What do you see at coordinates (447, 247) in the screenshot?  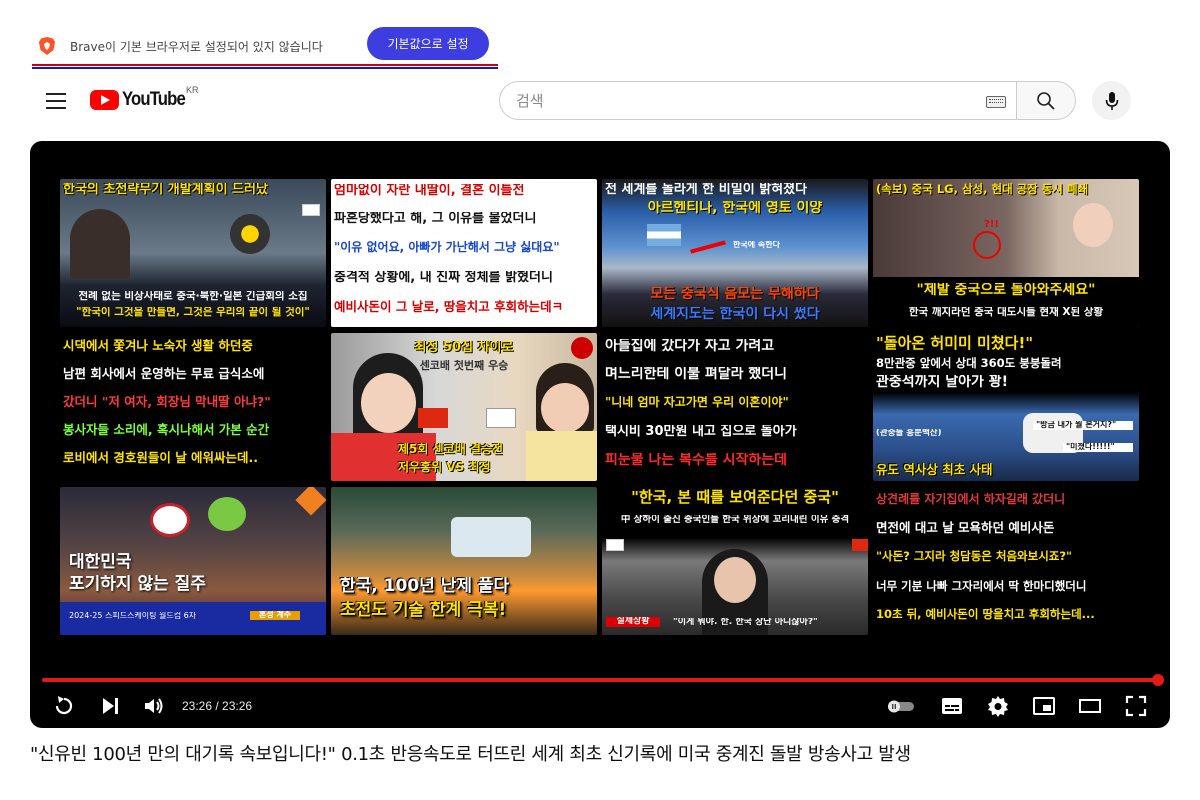 I see `thumbnail-2-line-3: "이유 없어요, 아빠가 가난해서 그냥 싫대요"` at bounding box center [447, 247].